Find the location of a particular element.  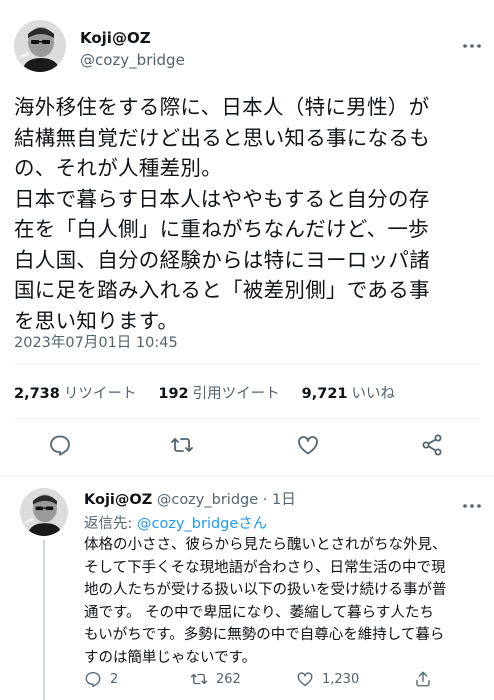

user-handle: @cozy_bridge is located at coordinates (132, 60).